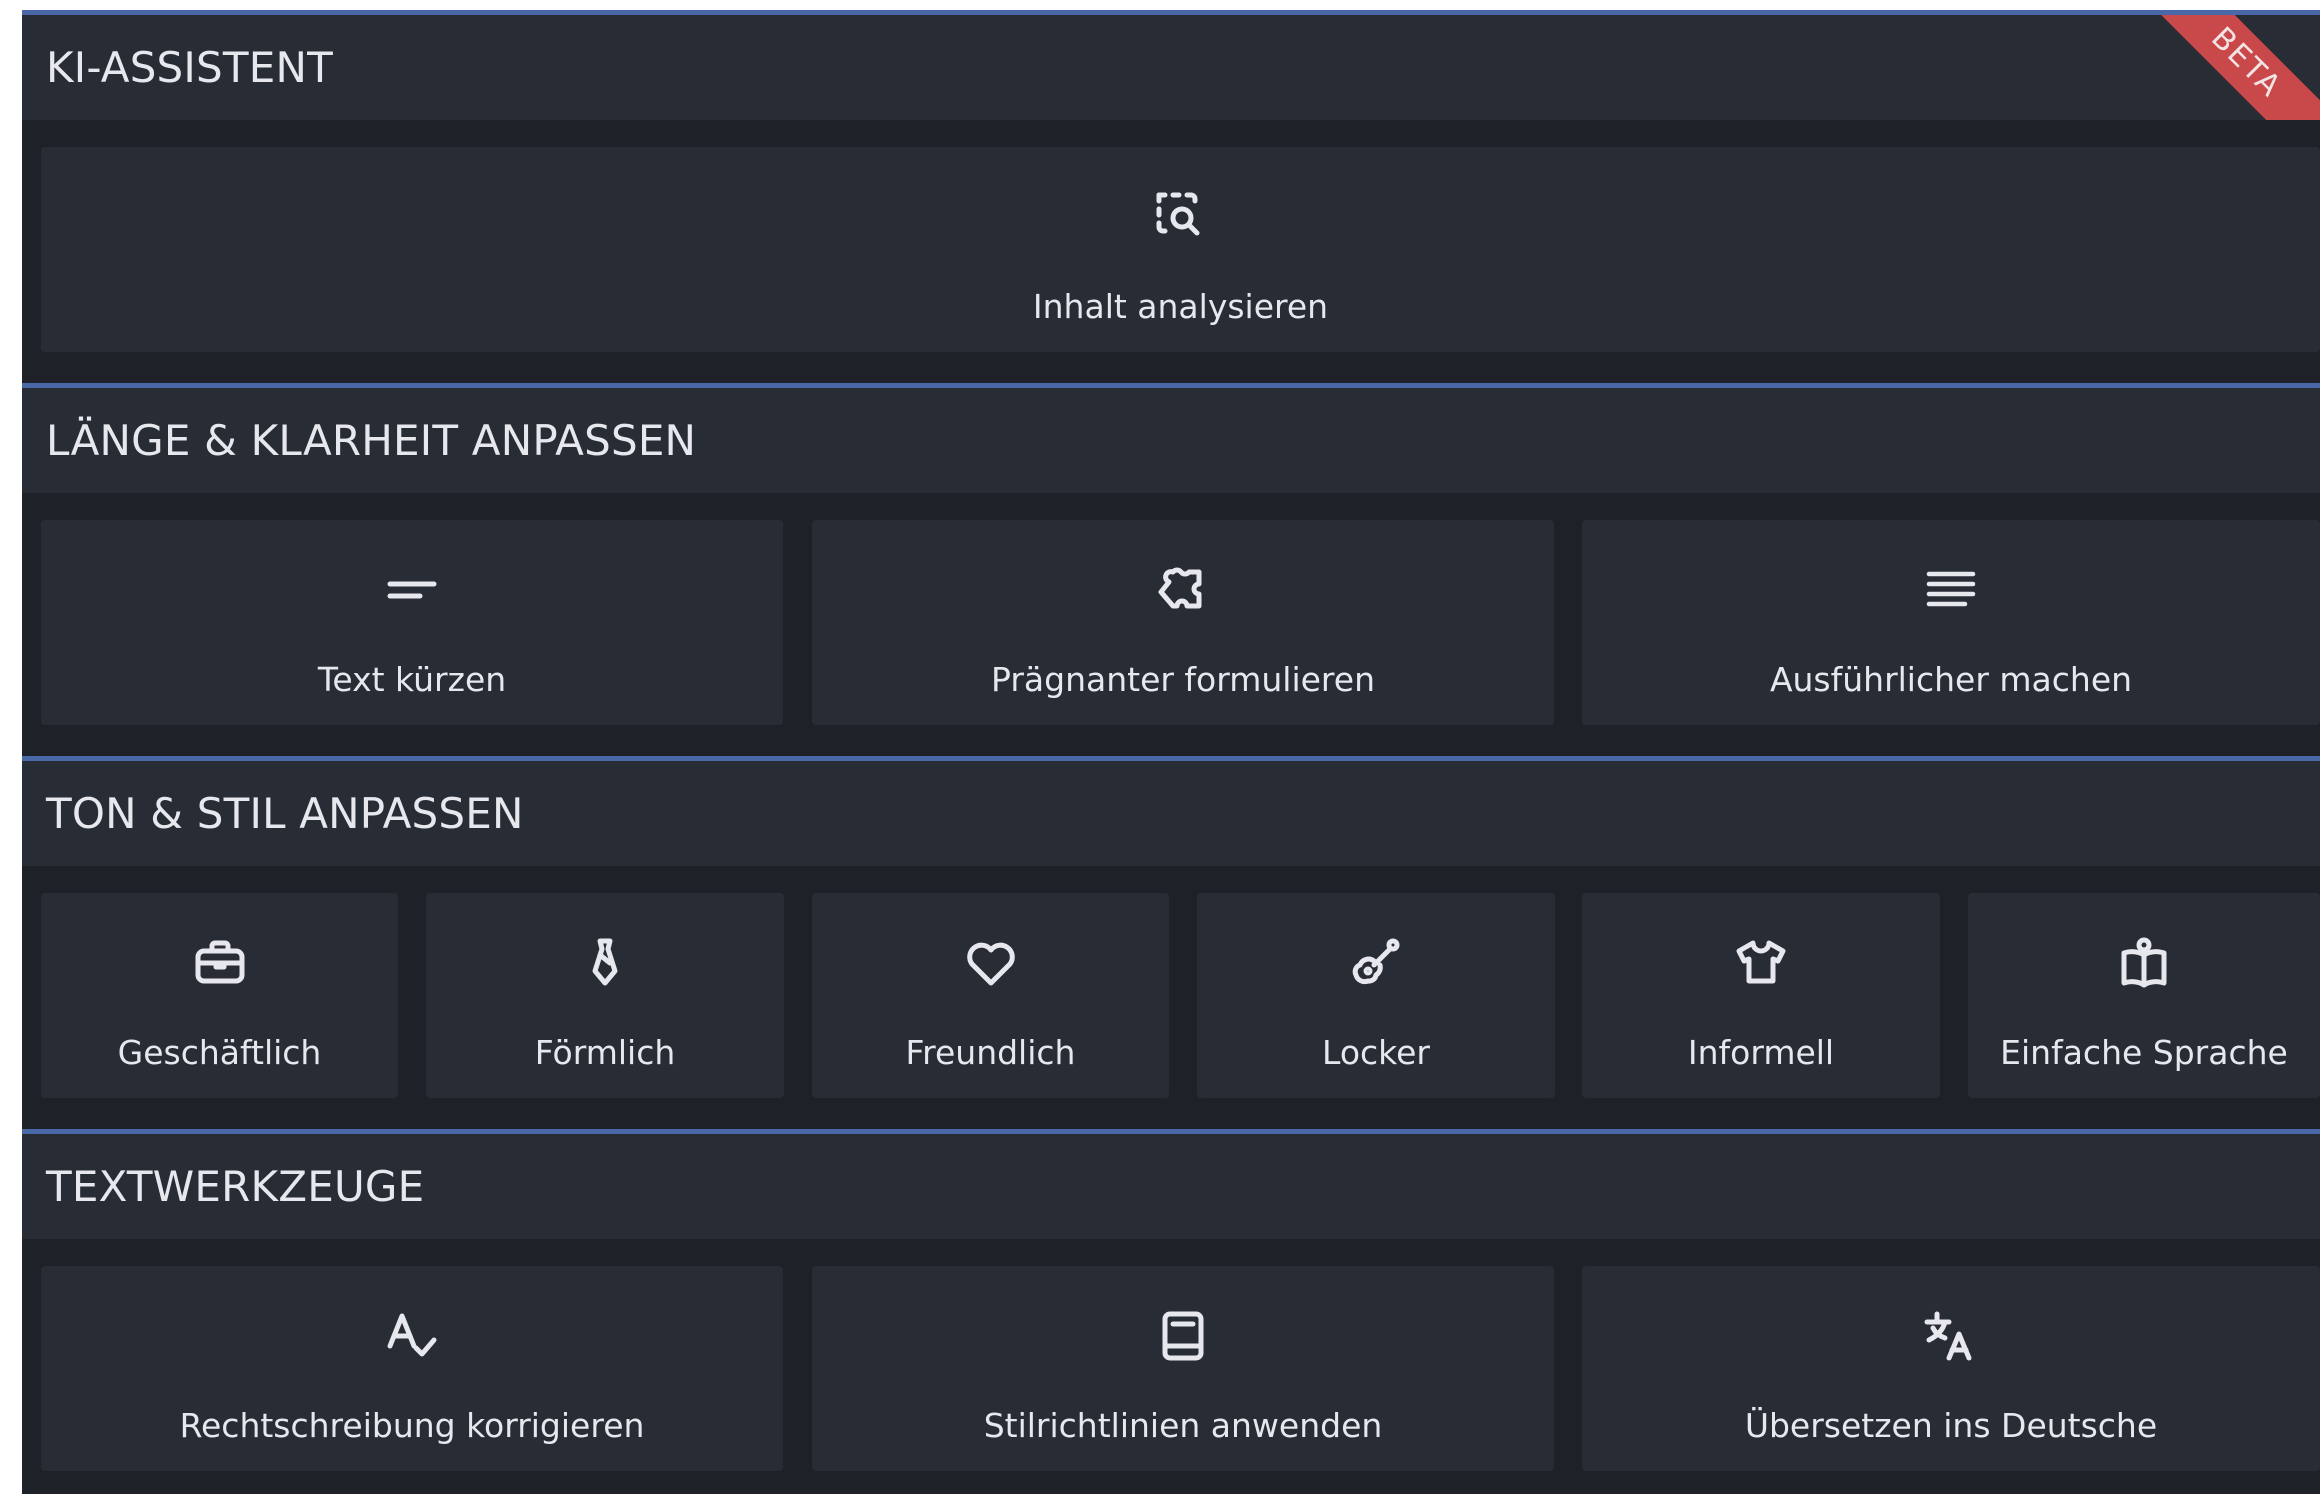  Describe the element at coordinates (1761, 1052) in the screenshot. I see `tile-label: Informell` at that location.